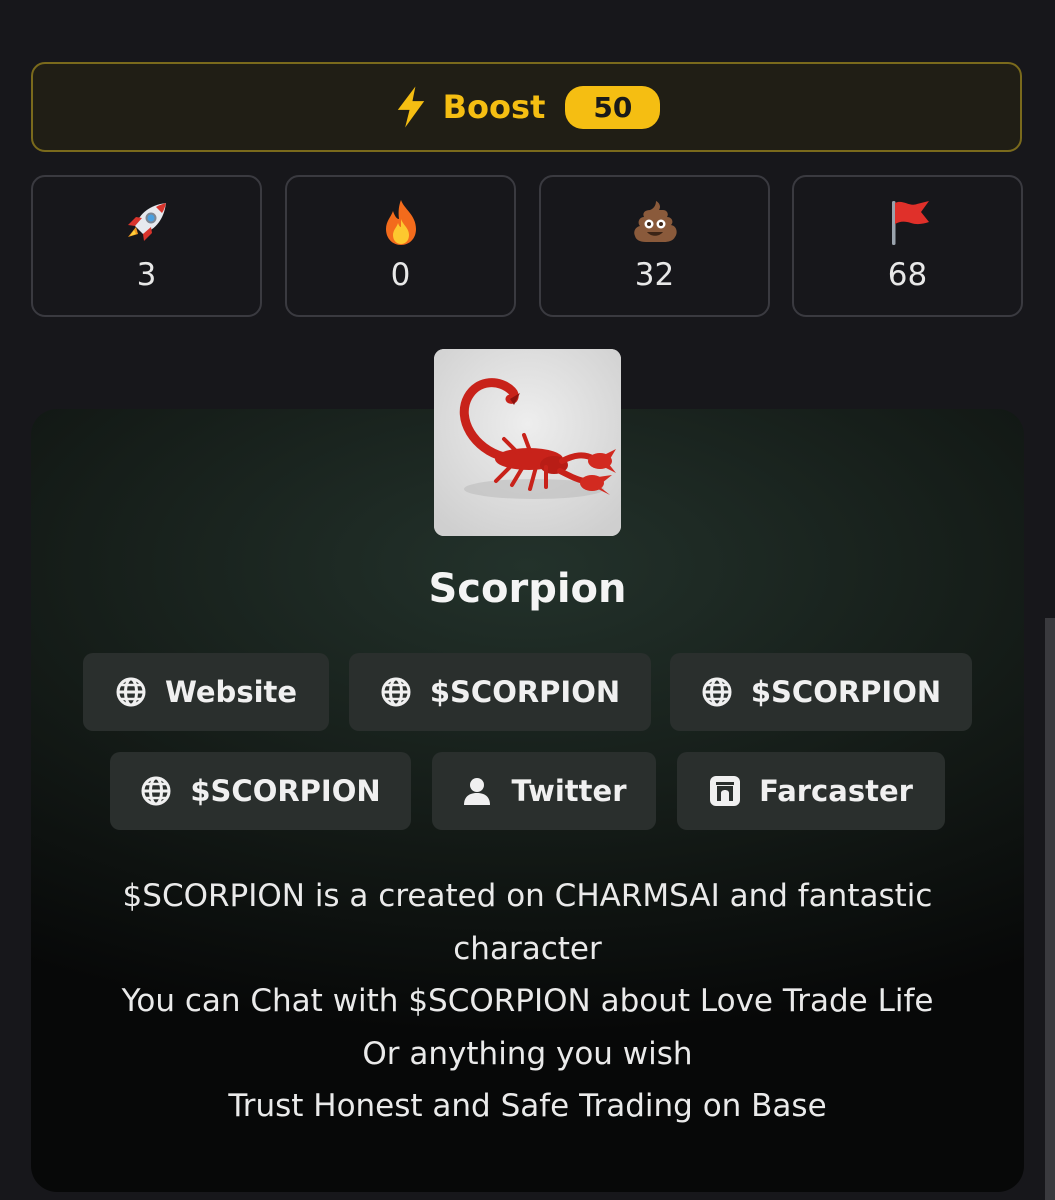  I want to click on reaction-rocket-button: 3, so click(146, 246).